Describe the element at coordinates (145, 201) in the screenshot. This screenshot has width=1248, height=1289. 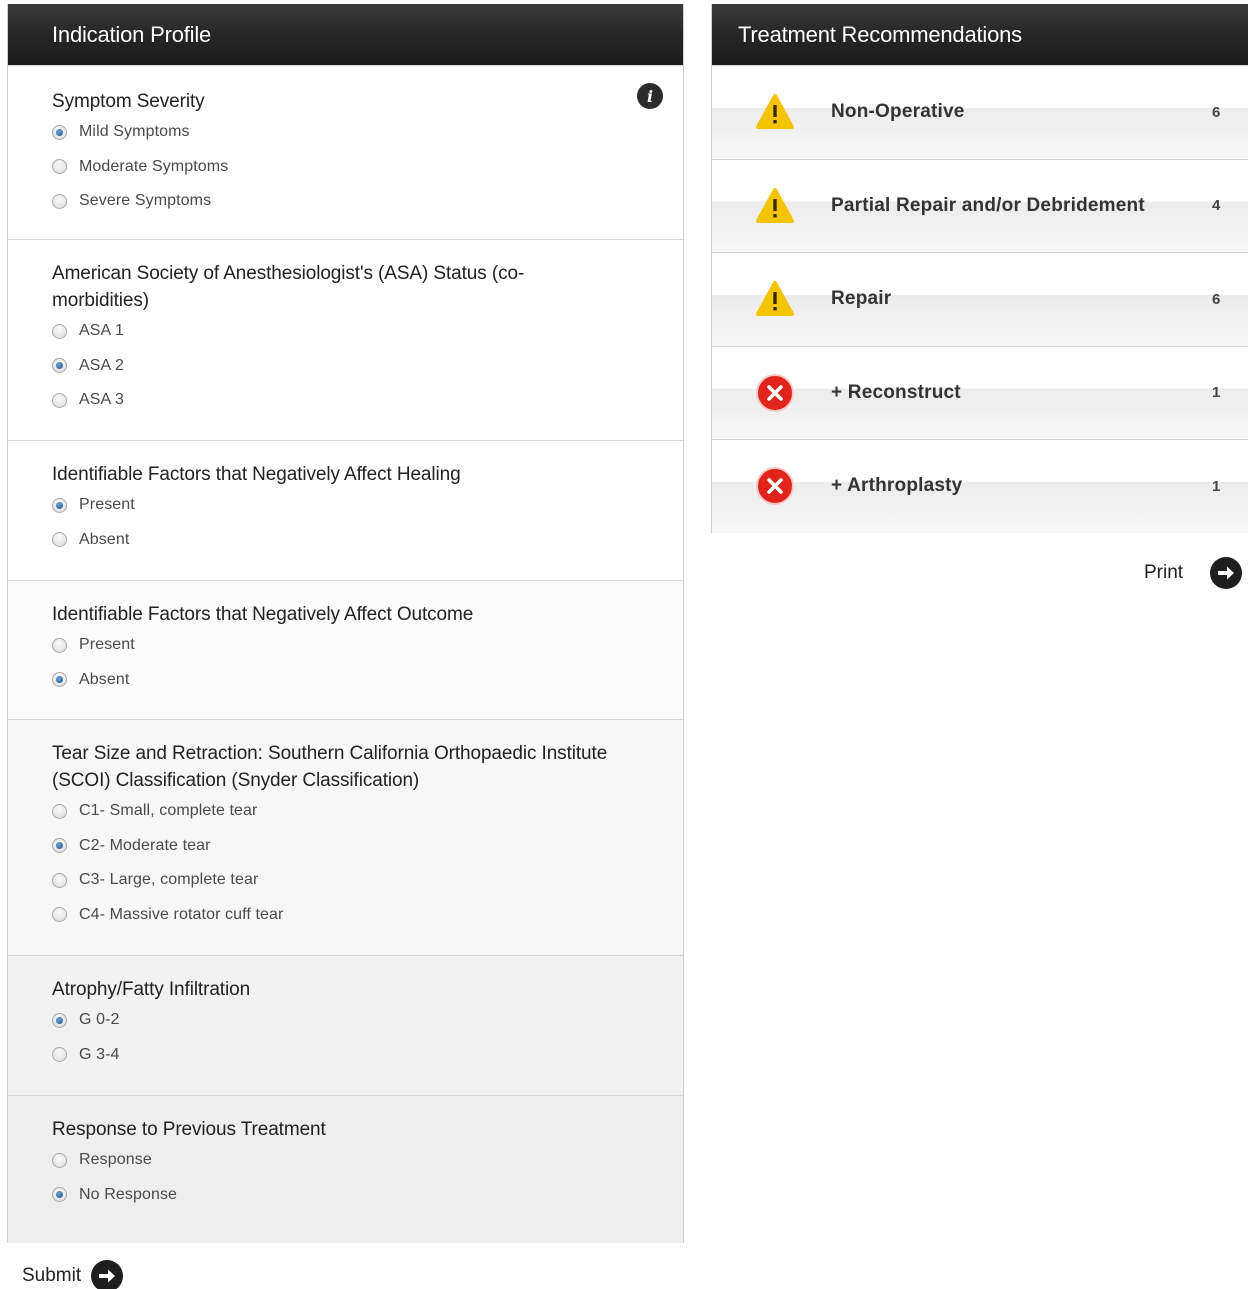
I see `option-label: Severe Symptoms` at that location.